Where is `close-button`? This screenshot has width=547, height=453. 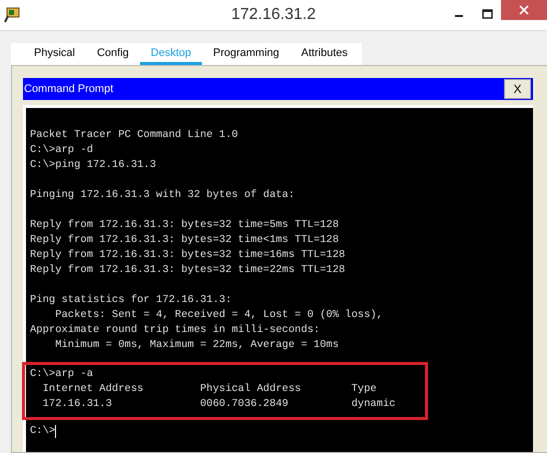 close-button is located at coordinates (524, 10).